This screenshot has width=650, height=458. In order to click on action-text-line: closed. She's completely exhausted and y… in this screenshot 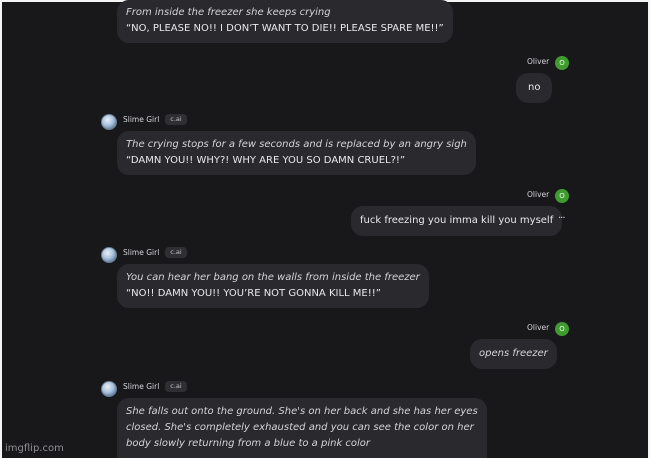, I will do `click(300, 427)`.